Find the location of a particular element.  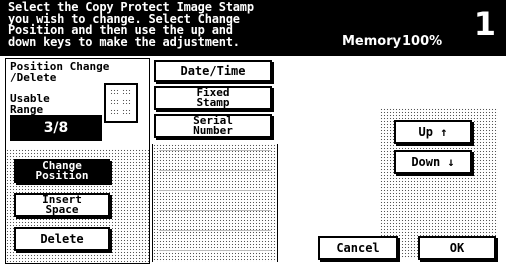

stamp-item-serial-number: Serial Number is located at coordinates (213, 126).